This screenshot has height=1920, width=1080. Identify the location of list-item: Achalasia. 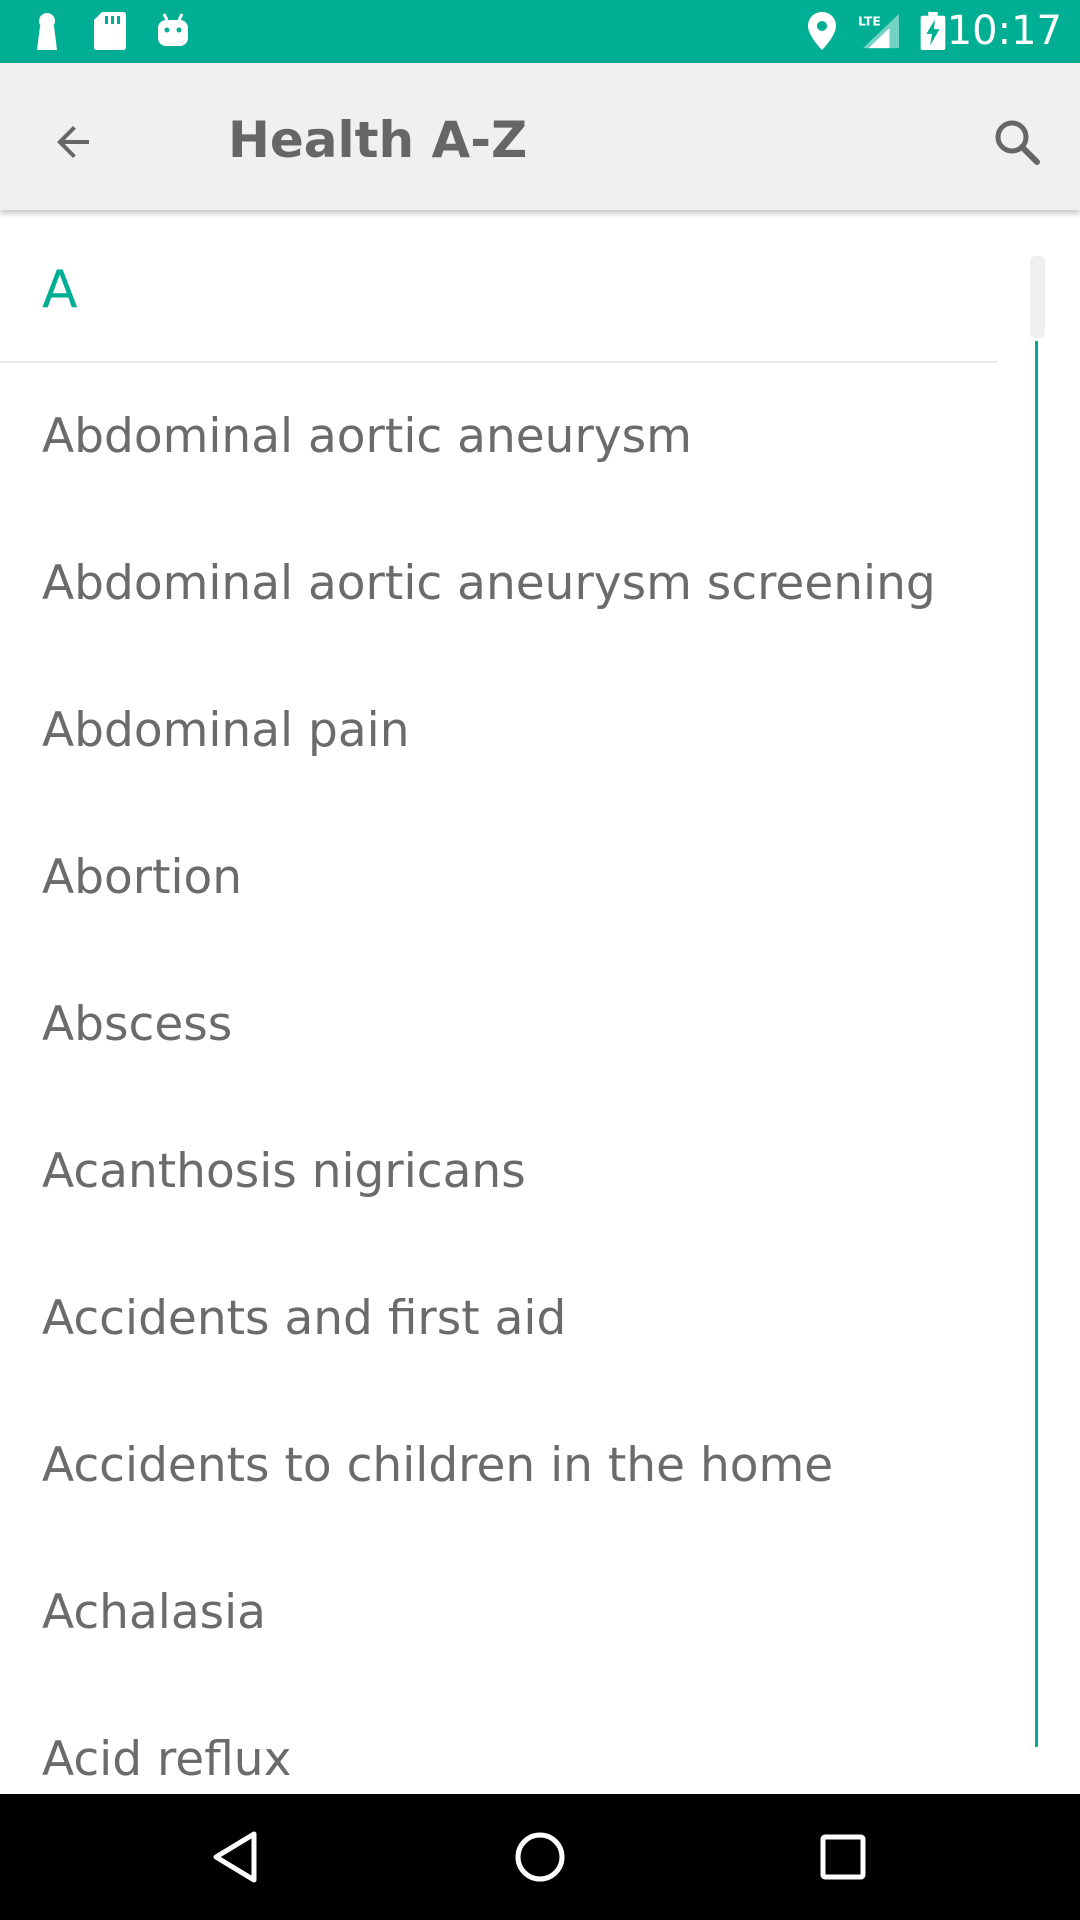
(498, 1613).